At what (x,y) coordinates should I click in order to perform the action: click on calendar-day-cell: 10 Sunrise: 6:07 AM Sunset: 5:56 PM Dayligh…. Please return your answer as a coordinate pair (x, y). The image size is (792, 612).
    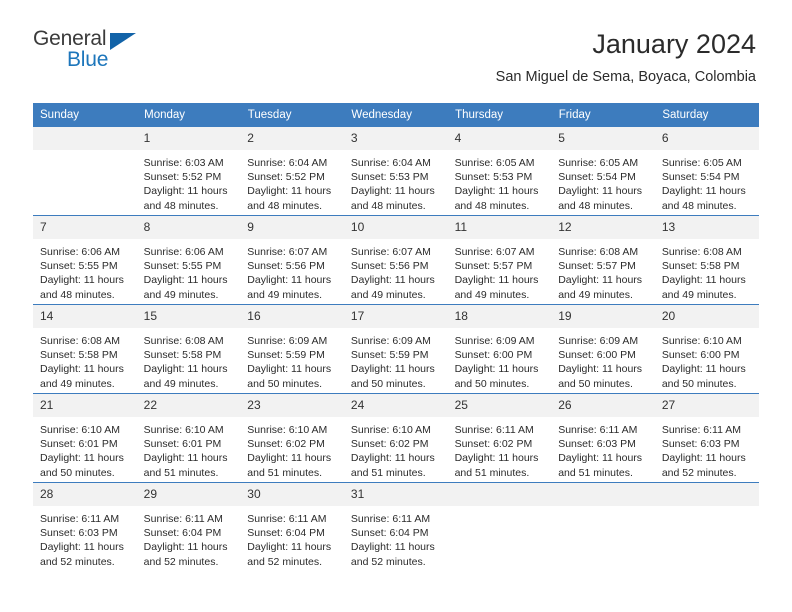
    Looking at the image, I should click on (395, 260).